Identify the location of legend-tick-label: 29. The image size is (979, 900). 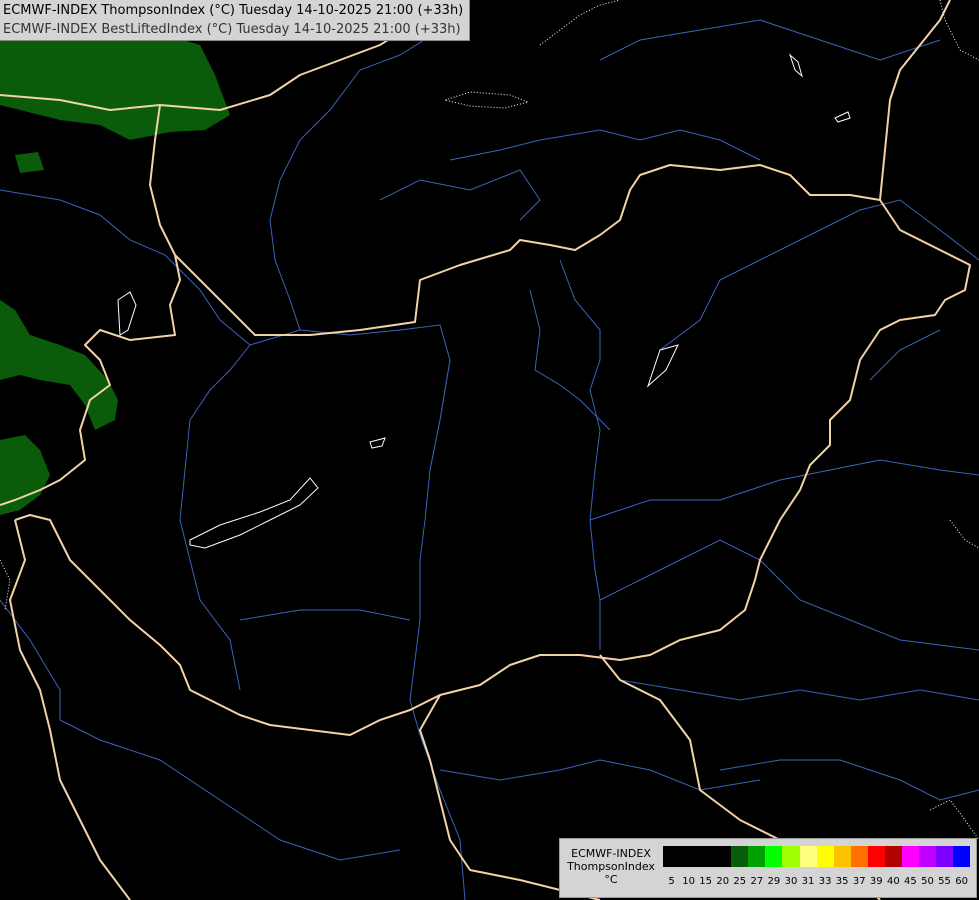
(774, 881).